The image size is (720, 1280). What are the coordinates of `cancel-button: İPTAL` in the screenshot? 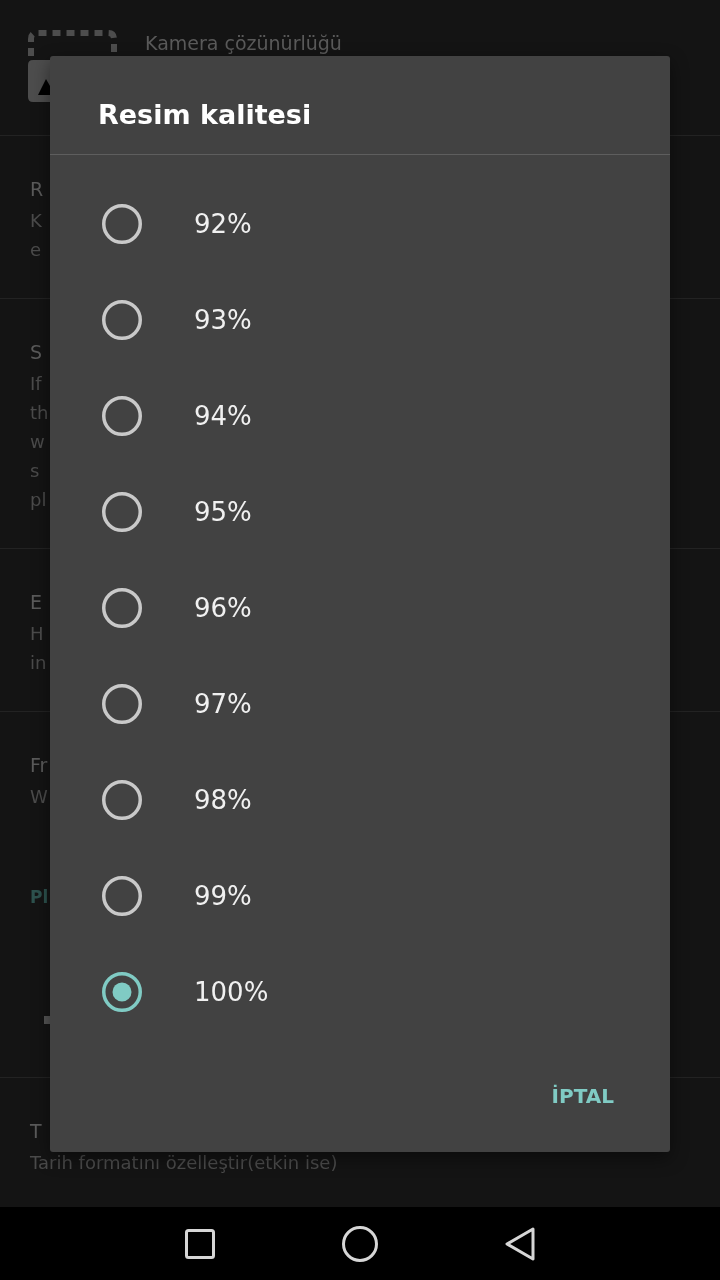 It's located at (582, 1095).